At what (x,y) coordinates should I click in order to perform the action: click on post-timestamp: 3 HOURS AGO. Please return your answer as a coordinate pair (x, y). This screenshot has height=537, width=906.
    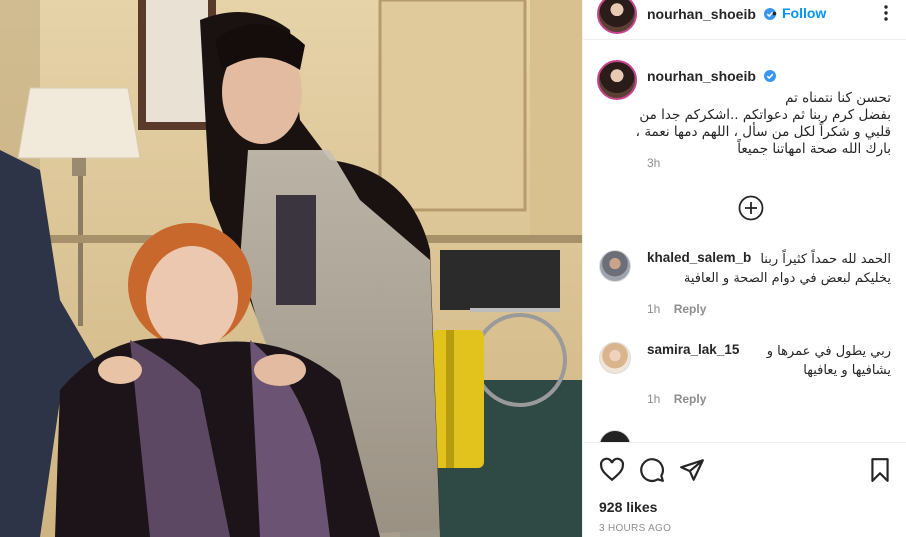
    Looking at the image, I should click on (635, 528).